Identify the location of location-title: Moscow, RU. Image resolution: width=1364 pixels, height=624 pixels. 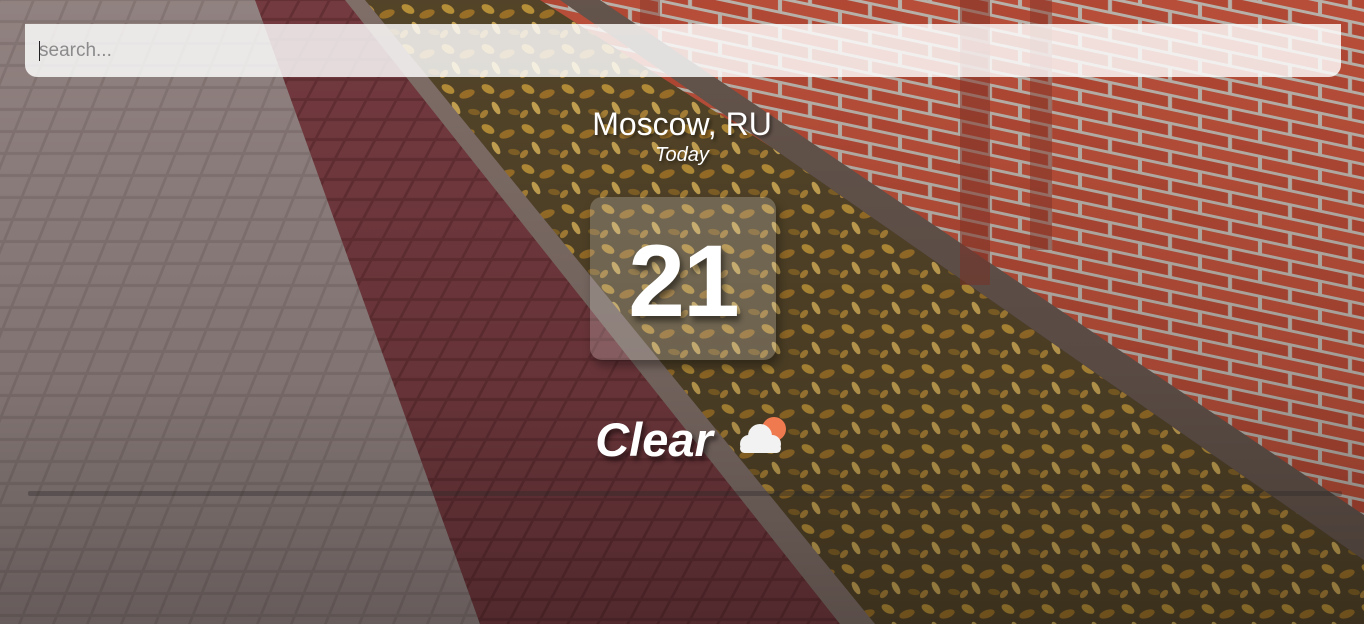
(682, 124).